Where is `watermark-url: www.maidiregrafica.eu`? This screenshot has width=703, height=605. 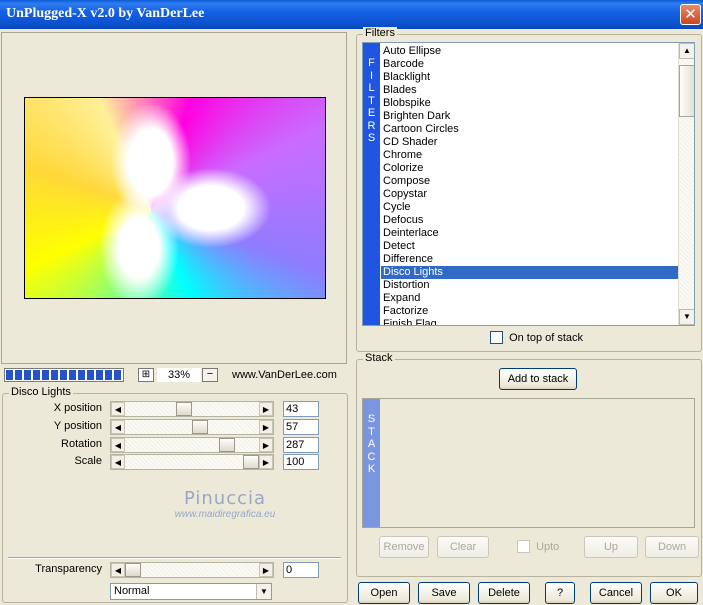
watermark-url: www.maidiregrafica.eu is located at coordinates (225, 514).